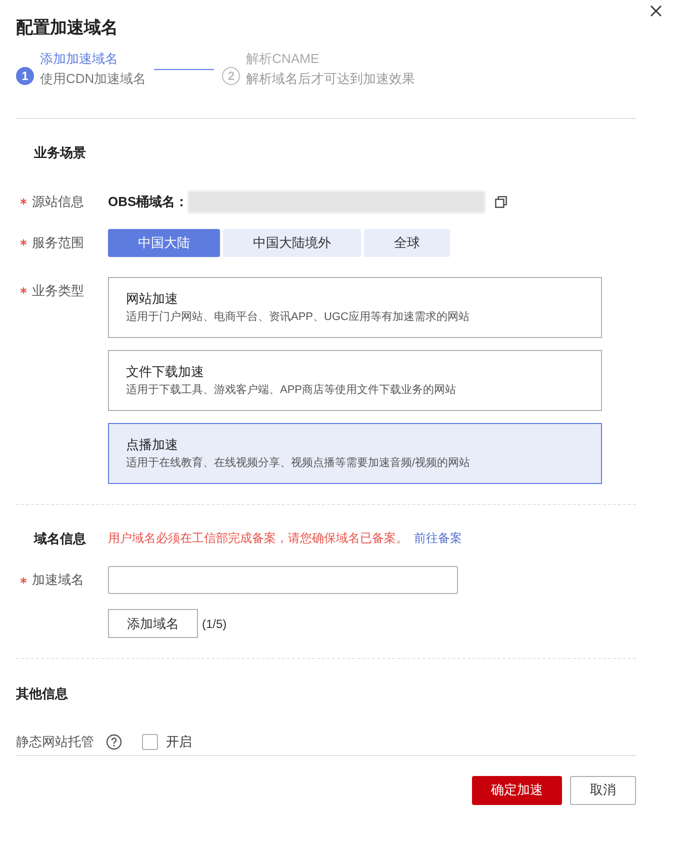 The image size is (674, 853). I want to click on section-title: 域名信息, so click(60, 539).